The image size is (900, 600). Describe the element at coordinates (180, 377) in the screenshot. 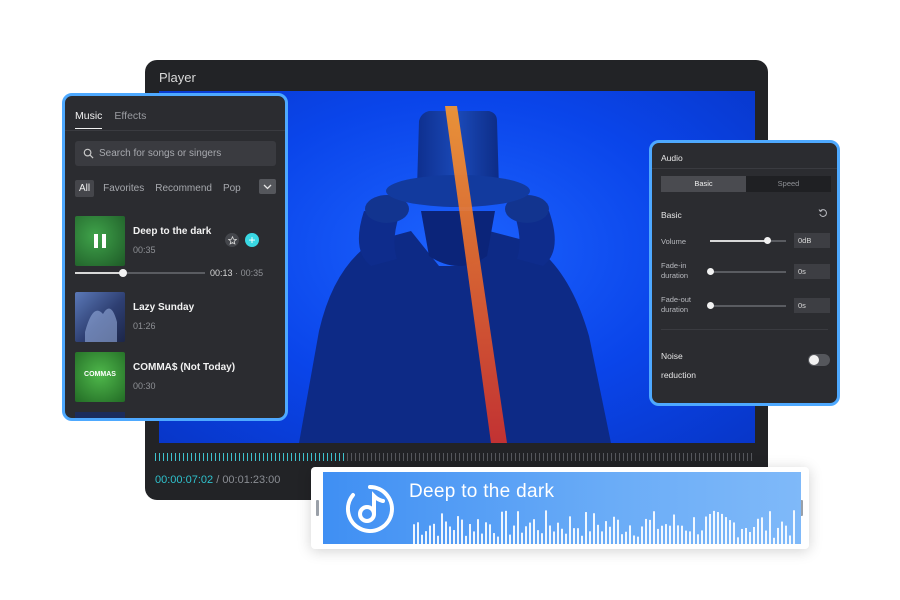

I see `track-item: COMMAS COMMA$ (Not Today) 00:30` at that location.